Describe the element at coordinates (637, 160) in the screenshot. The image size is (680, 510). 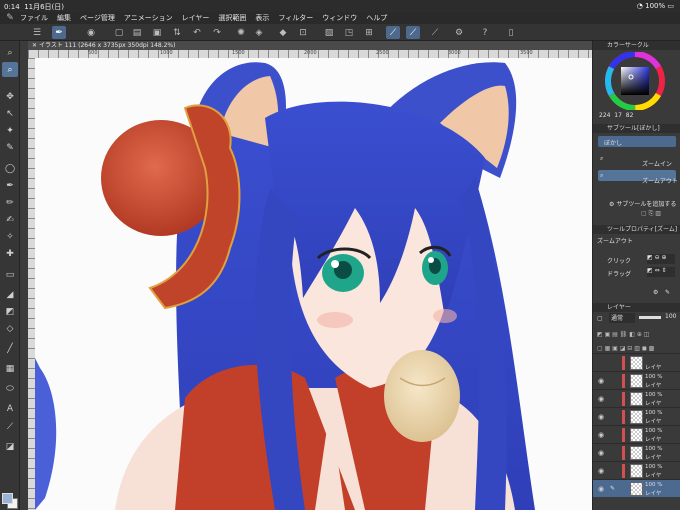
I see `subtool-item-zoom-in: ⌕ ズームイン` at that location.